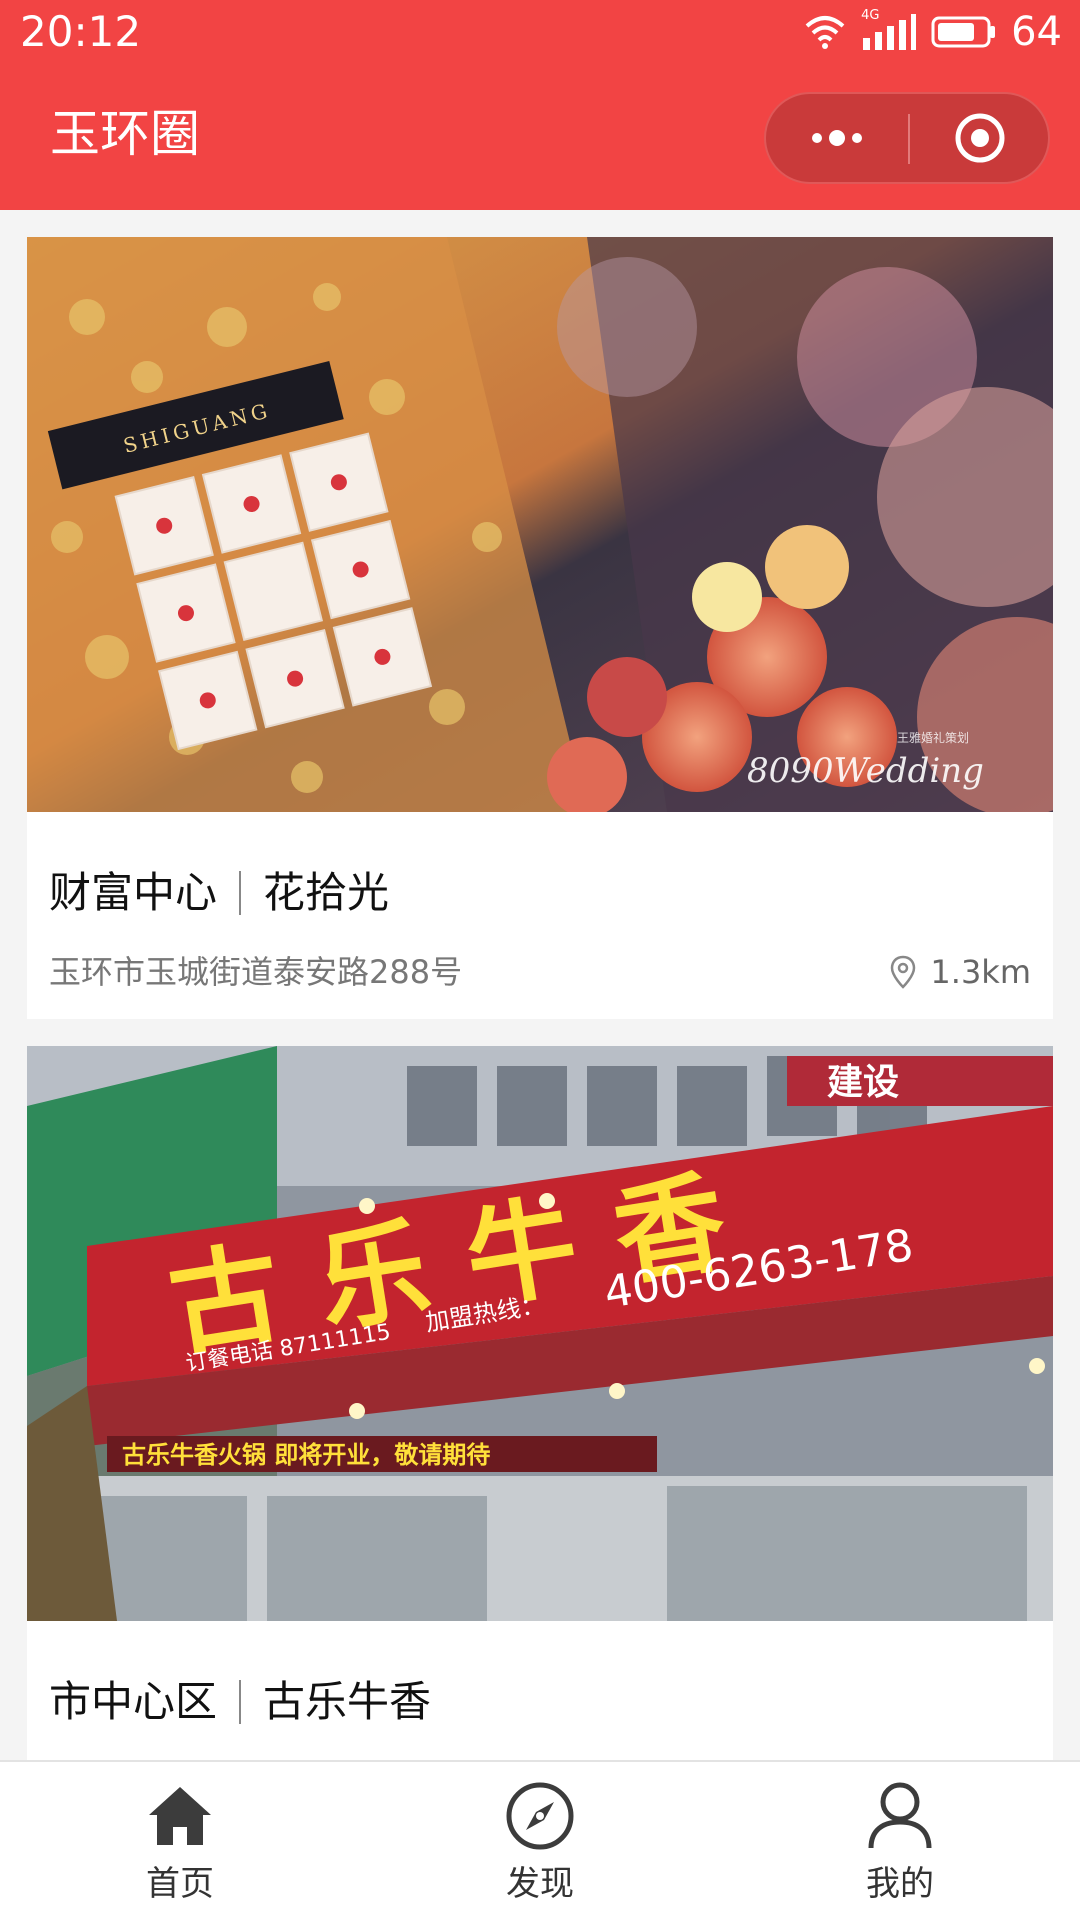  I want to click on user-icon, so click(900, 1816).